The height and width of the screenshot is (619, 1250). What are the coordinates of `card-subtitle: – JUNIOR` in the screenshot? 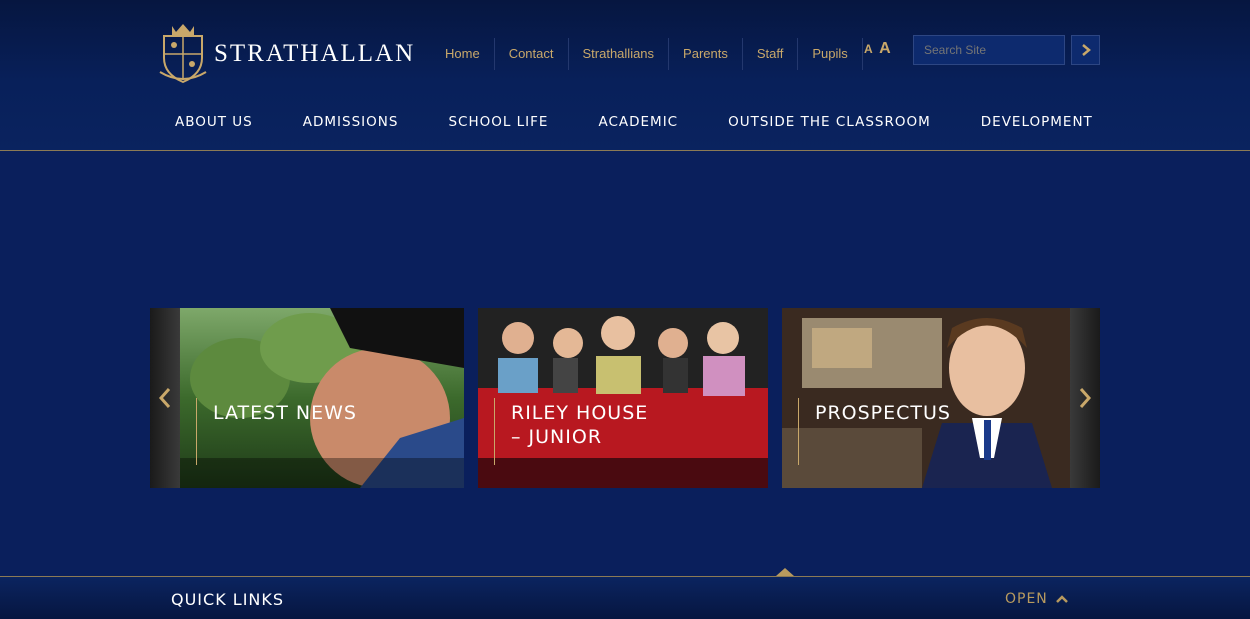 It's located at (557, 437).